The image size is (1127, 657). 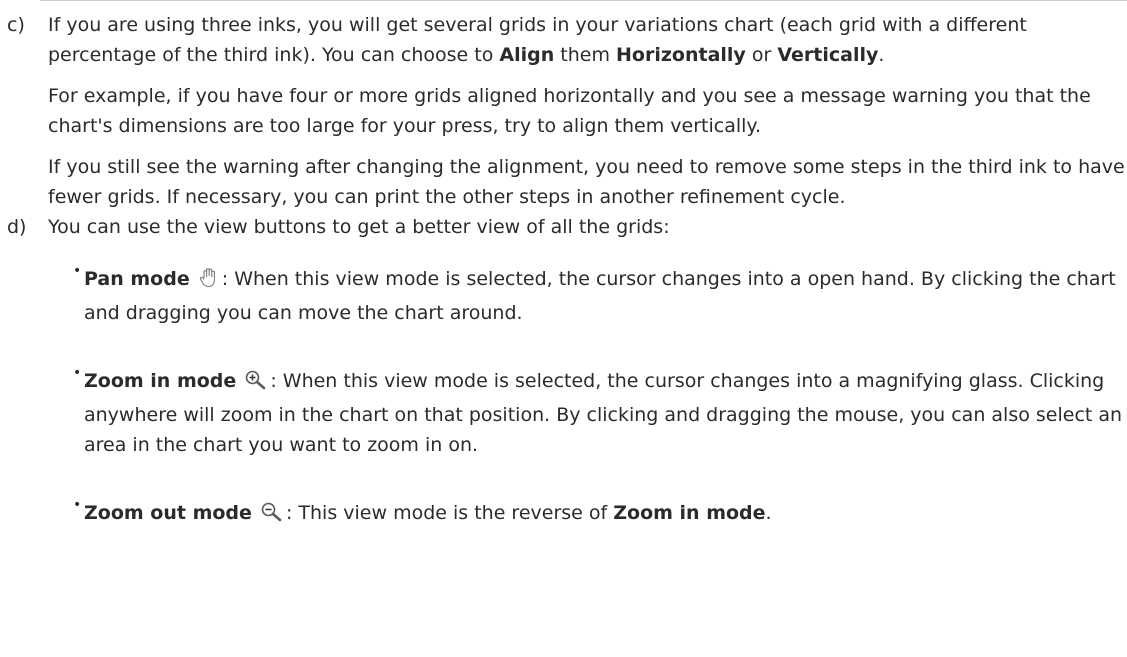 What do you see at coordinates (256, 384) in the screenshot?
I see `zoom-in-icon` at bounding box center [256, 384].